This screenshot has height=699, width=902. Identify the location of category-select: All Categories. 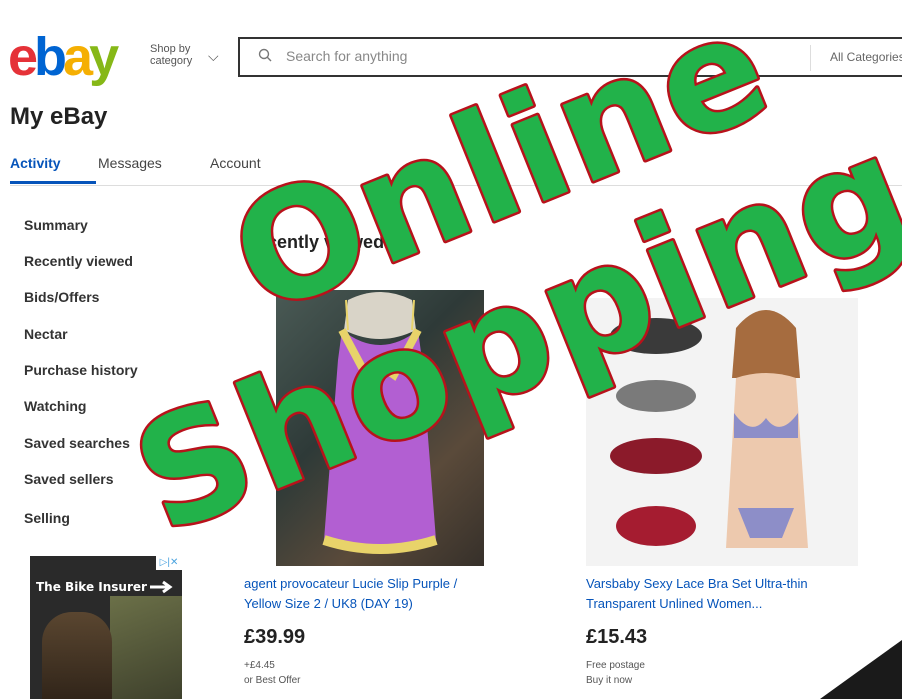
(866, 57).